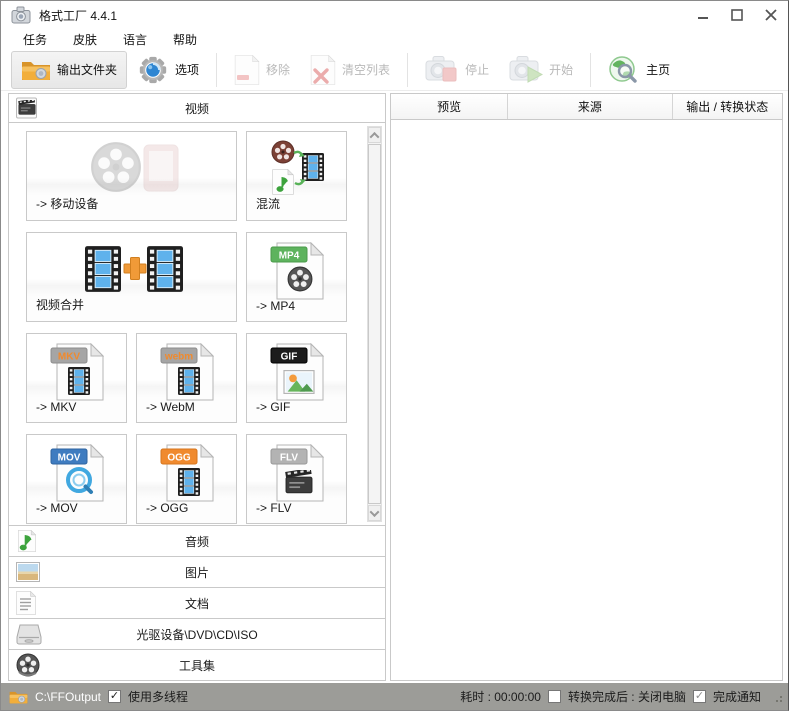 This screenshot has width=789, height=711. What do you see at coordinates (153, 70) in the screenshot?
I see `gear-icon` at bounding box center [153, 70].